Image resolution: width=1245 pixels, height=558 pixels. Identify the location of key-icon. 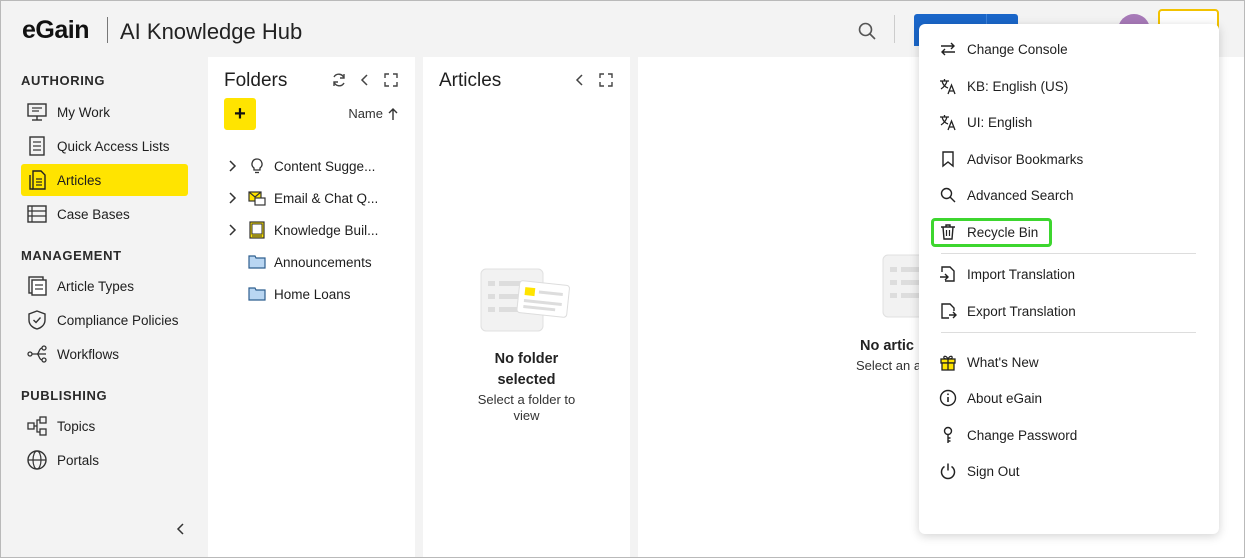
(948, 434).